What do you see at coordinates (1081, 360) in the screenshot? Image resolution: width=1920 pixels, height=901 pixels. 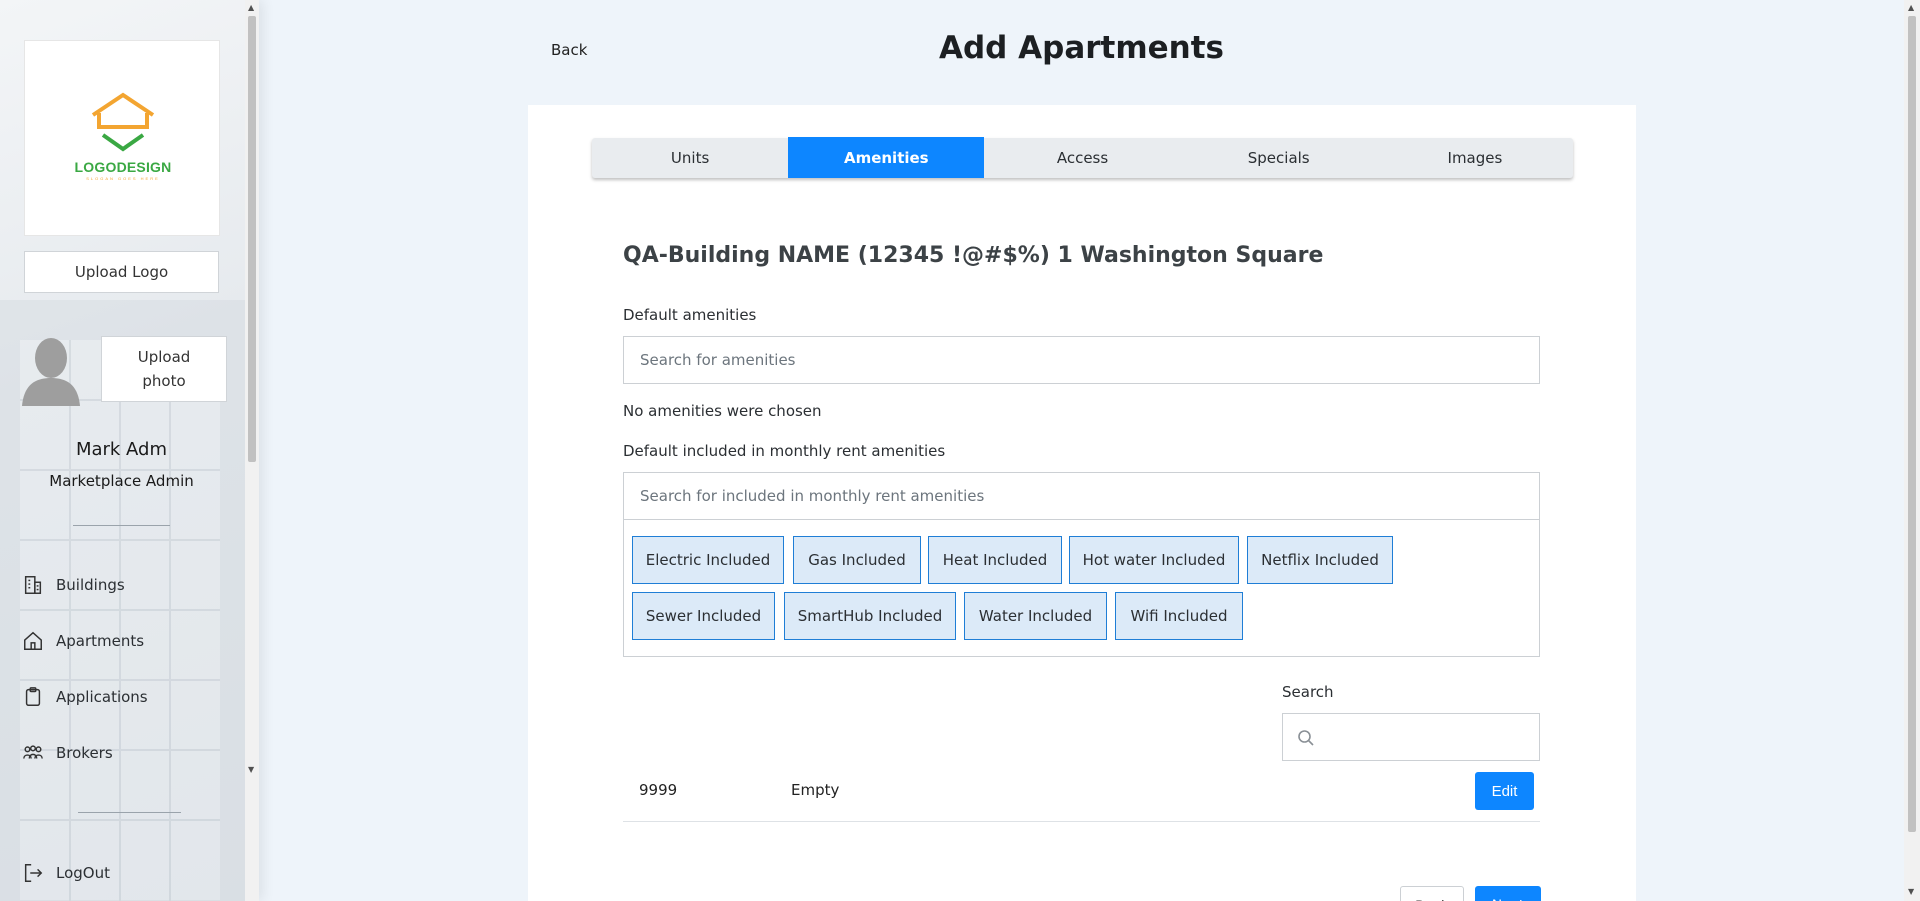 I see `amenities-search-input` at bounding box center [1081, 360].